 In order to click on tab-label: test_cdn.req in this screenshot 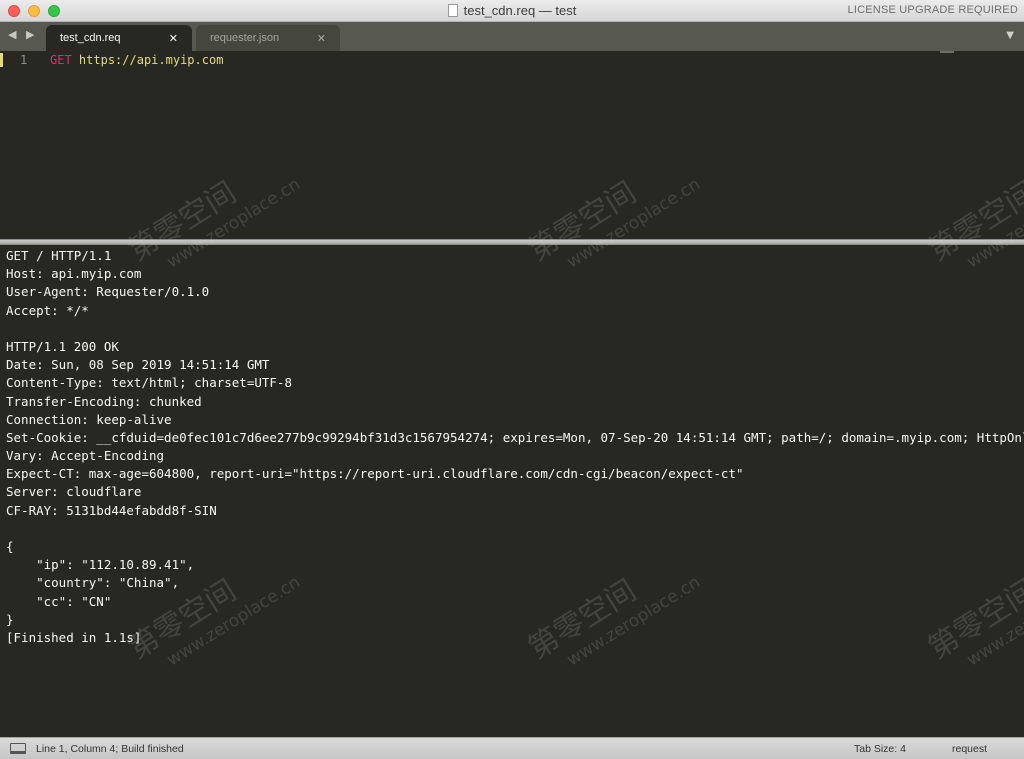, I will do `click(90, 38)`.